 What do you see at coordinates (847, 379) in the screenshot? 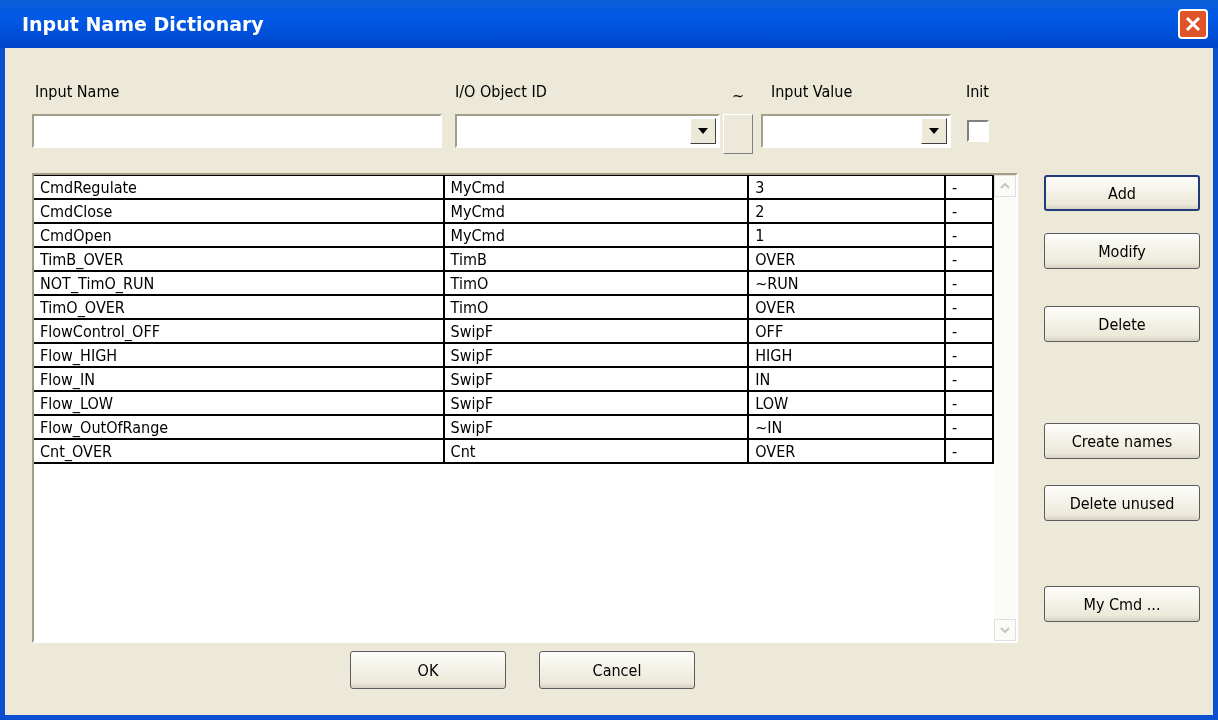
I see `table-cell: IN` at bounding box center [847, 379].